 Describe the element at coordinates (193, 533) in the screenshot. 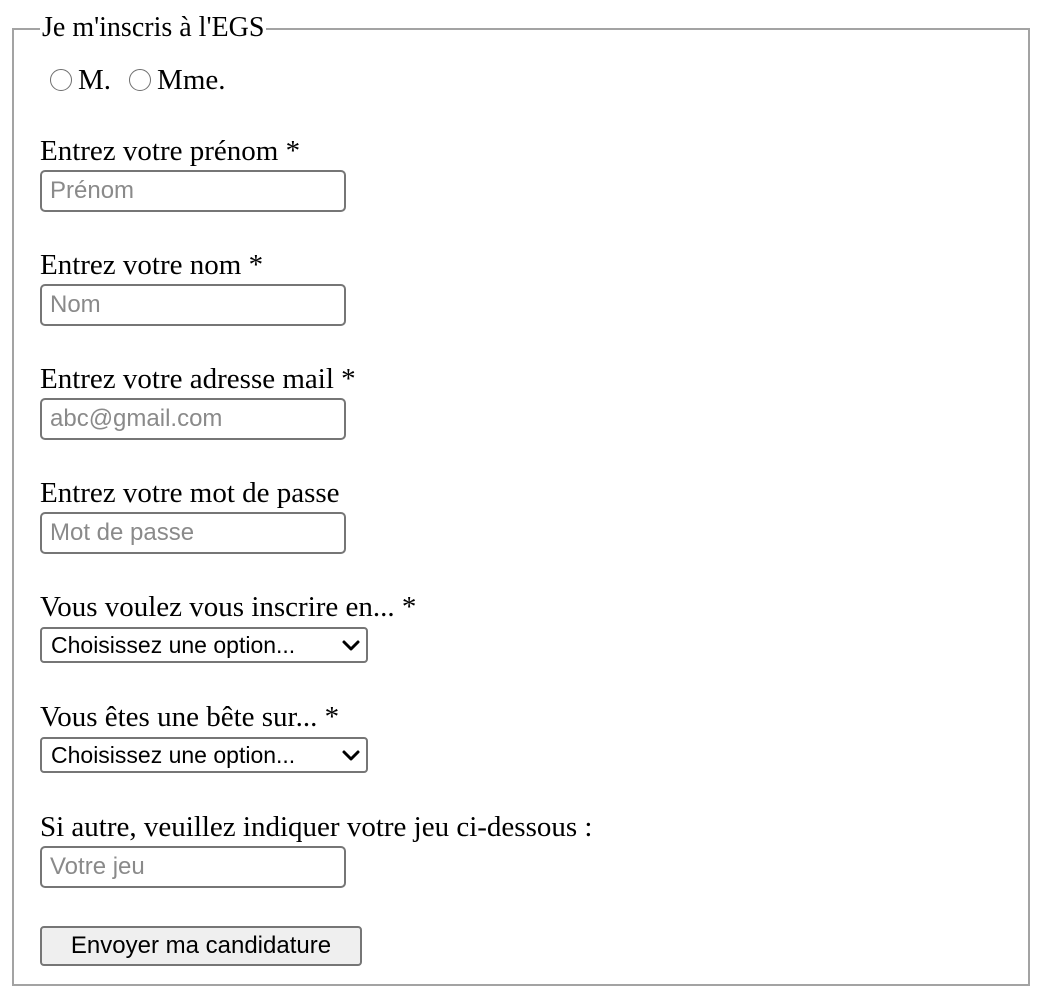

I see `password-input` at that location.